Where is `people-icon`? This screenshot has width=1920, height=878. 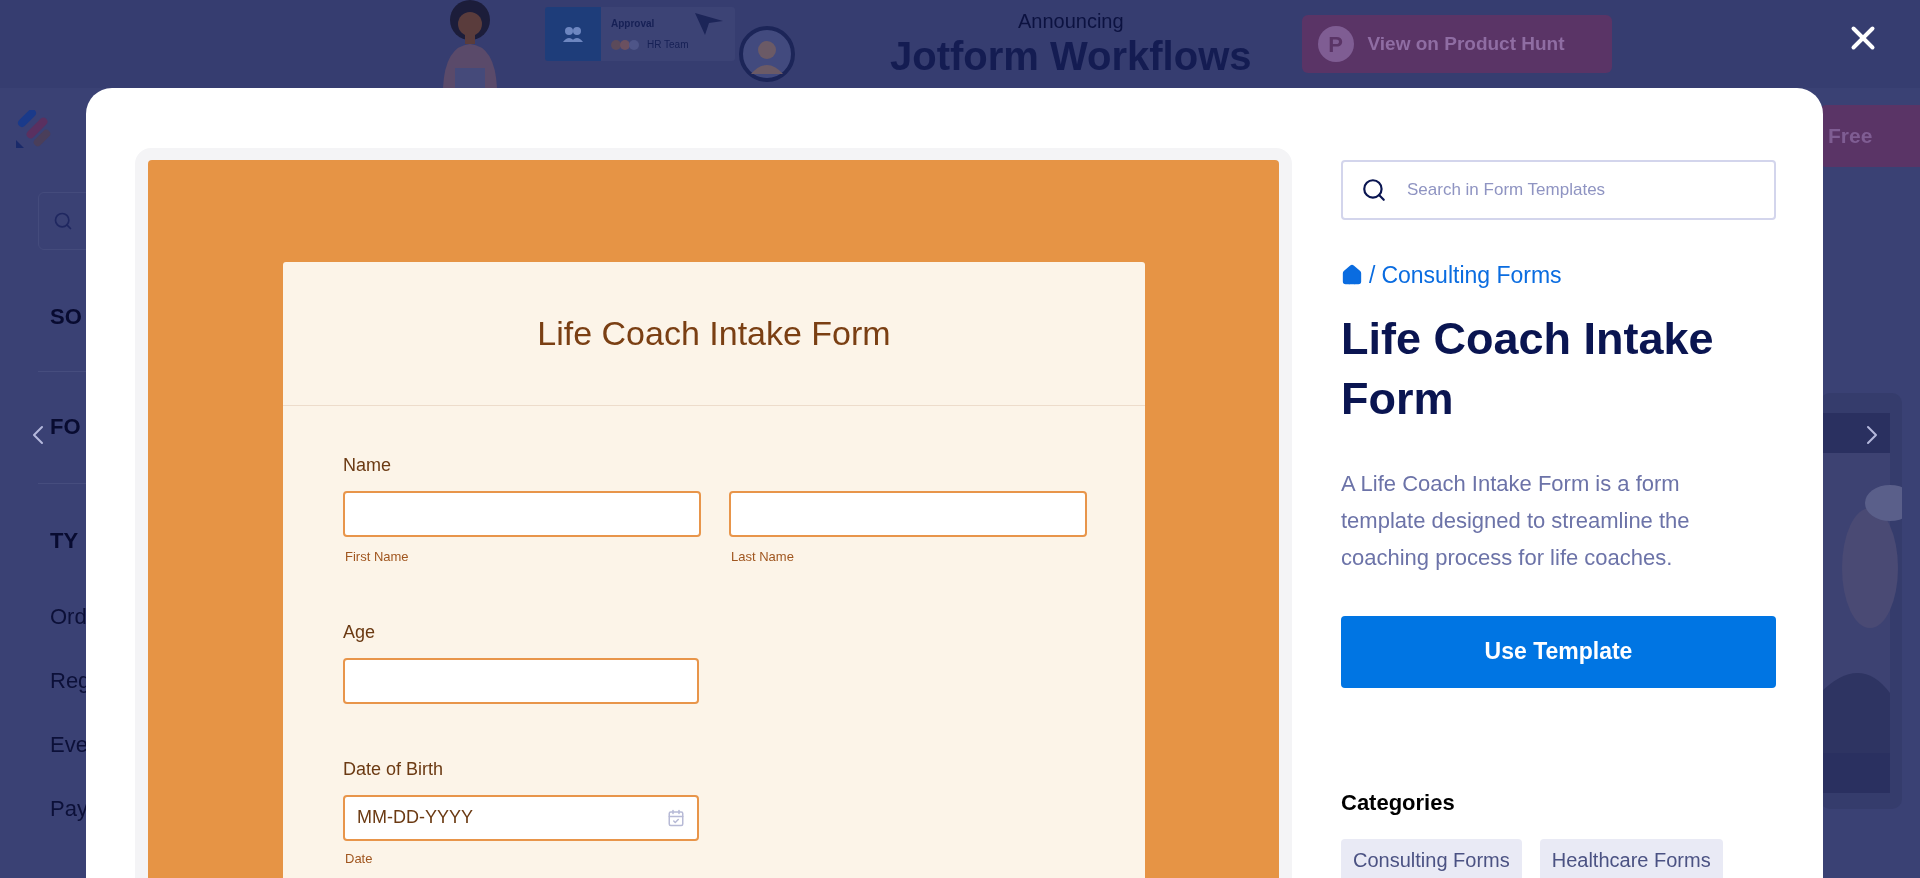 people-icon is located at coordinates (573, 34).